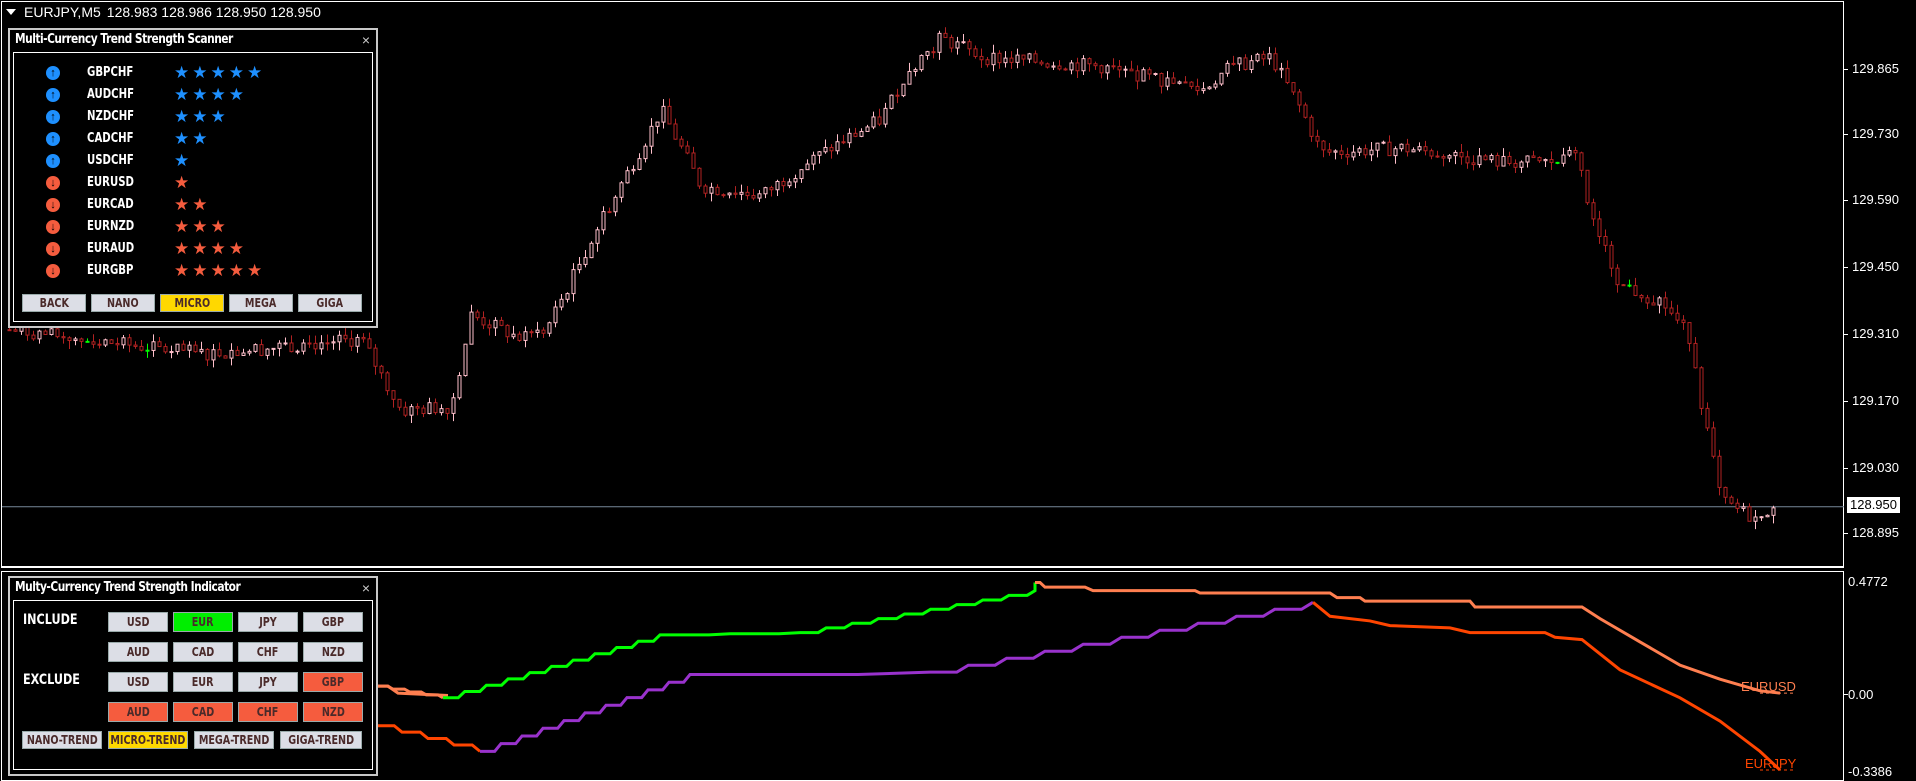 The width and height of the screenshot is (1916, 781). Describe the element at coordinates (138, 652) in the screenshot. I see `include-aud-button: AUD` at that location.